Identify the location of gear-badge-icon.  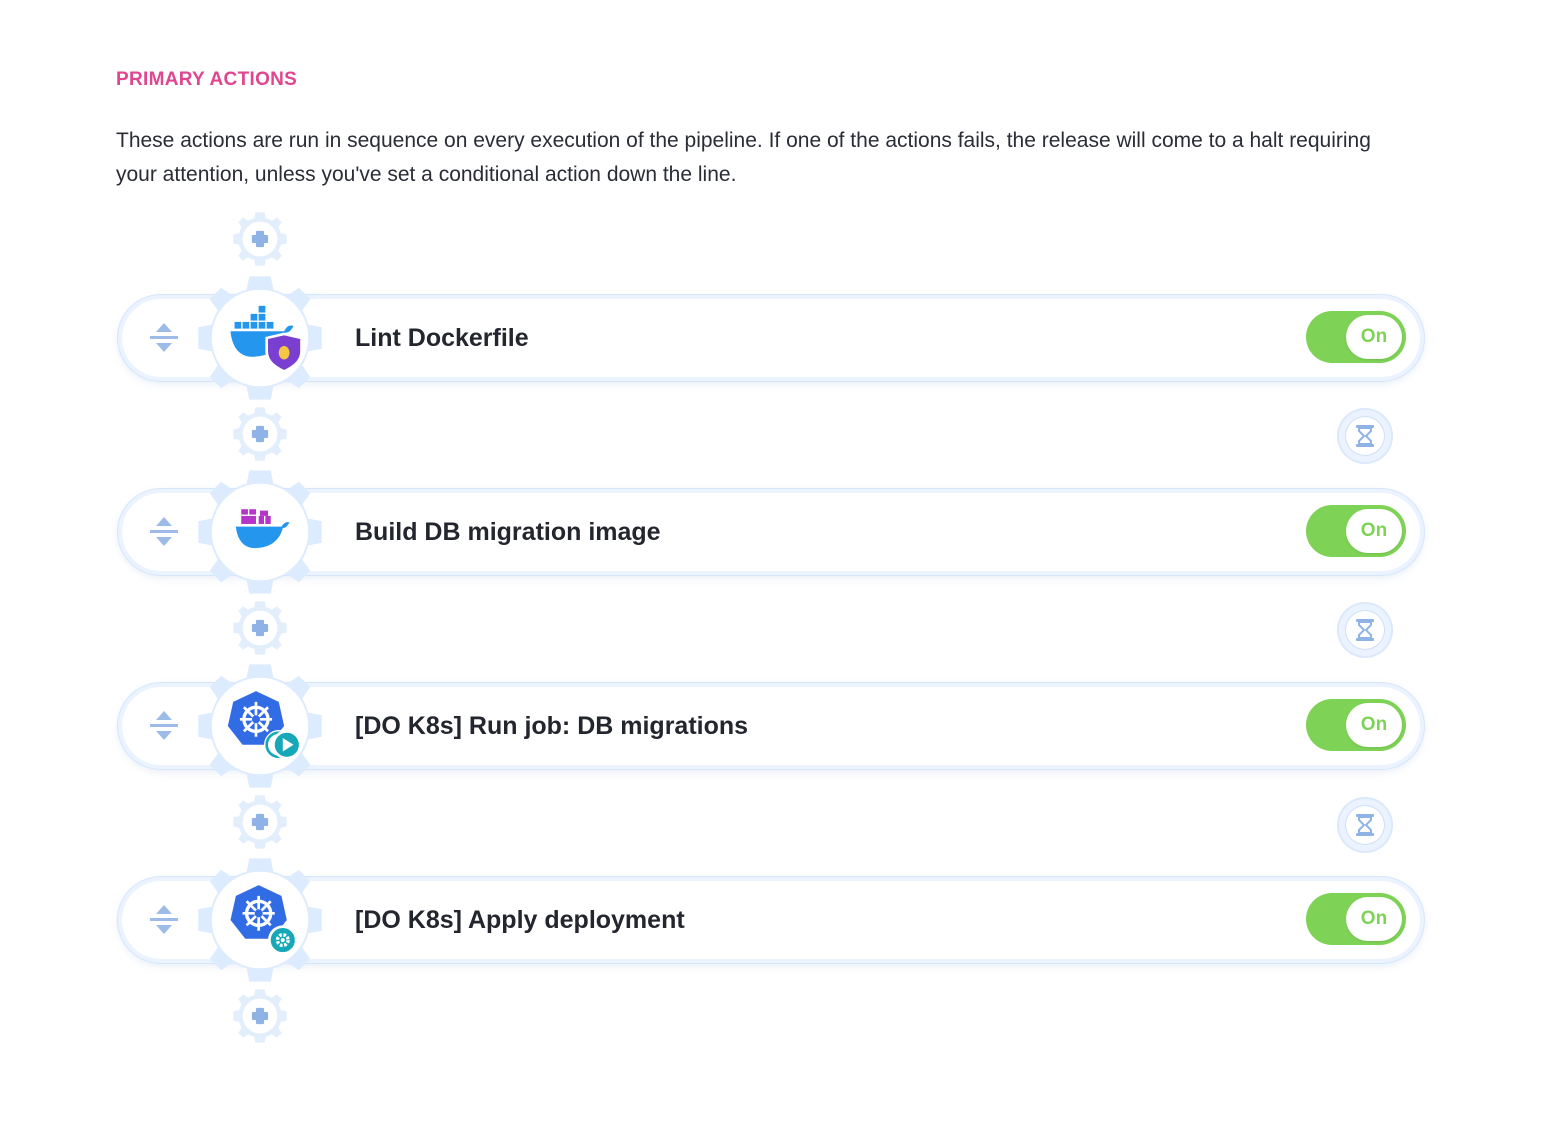
(283, 940).